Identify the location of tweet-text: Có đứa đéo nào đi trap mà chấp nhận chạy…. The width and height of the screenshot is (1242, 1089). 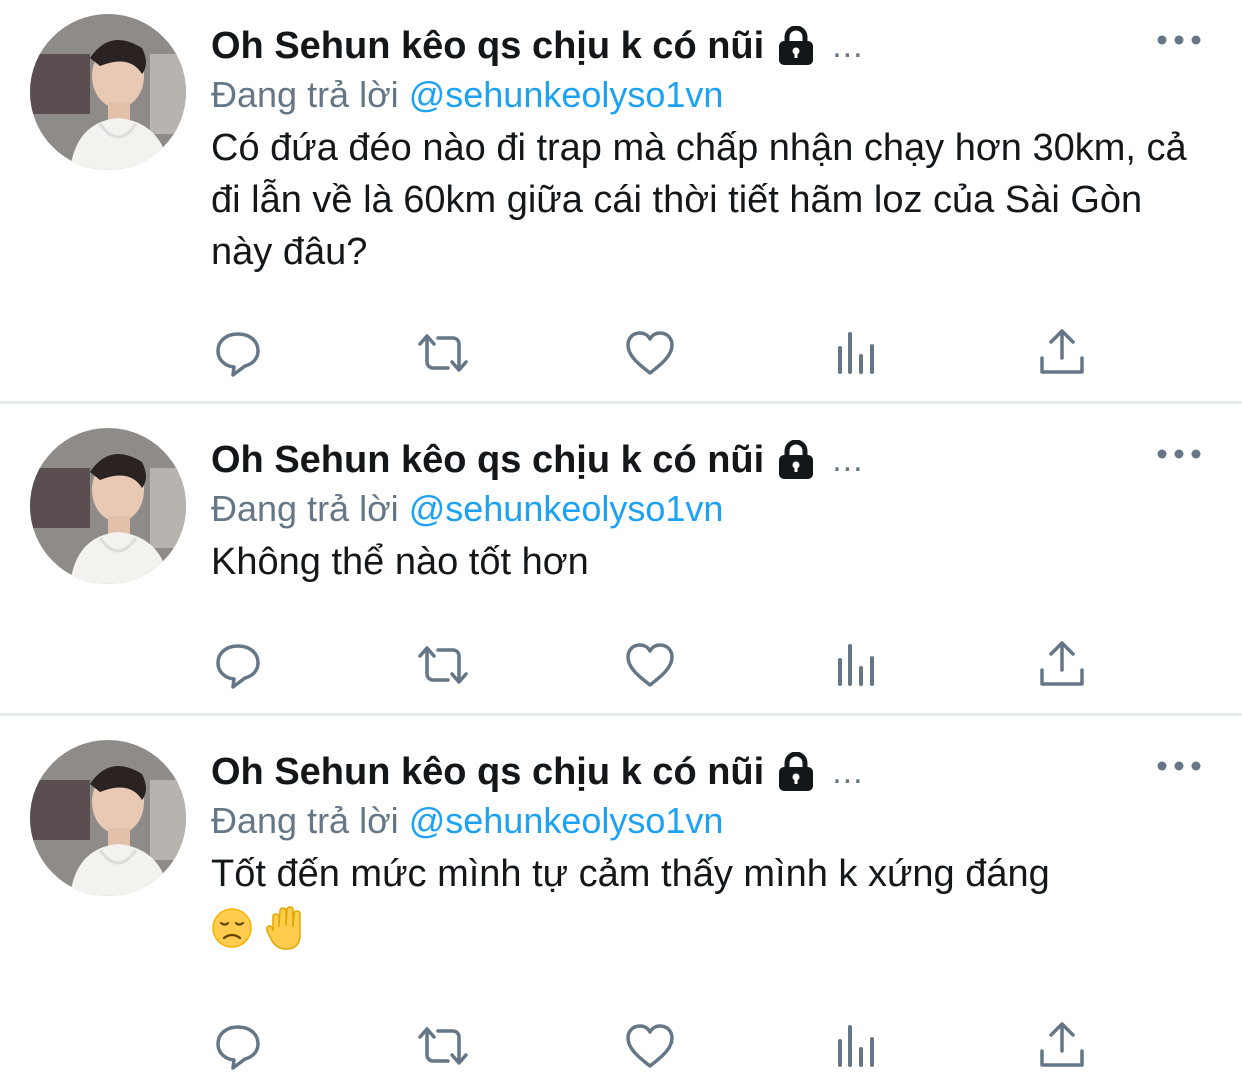
(699, 200).